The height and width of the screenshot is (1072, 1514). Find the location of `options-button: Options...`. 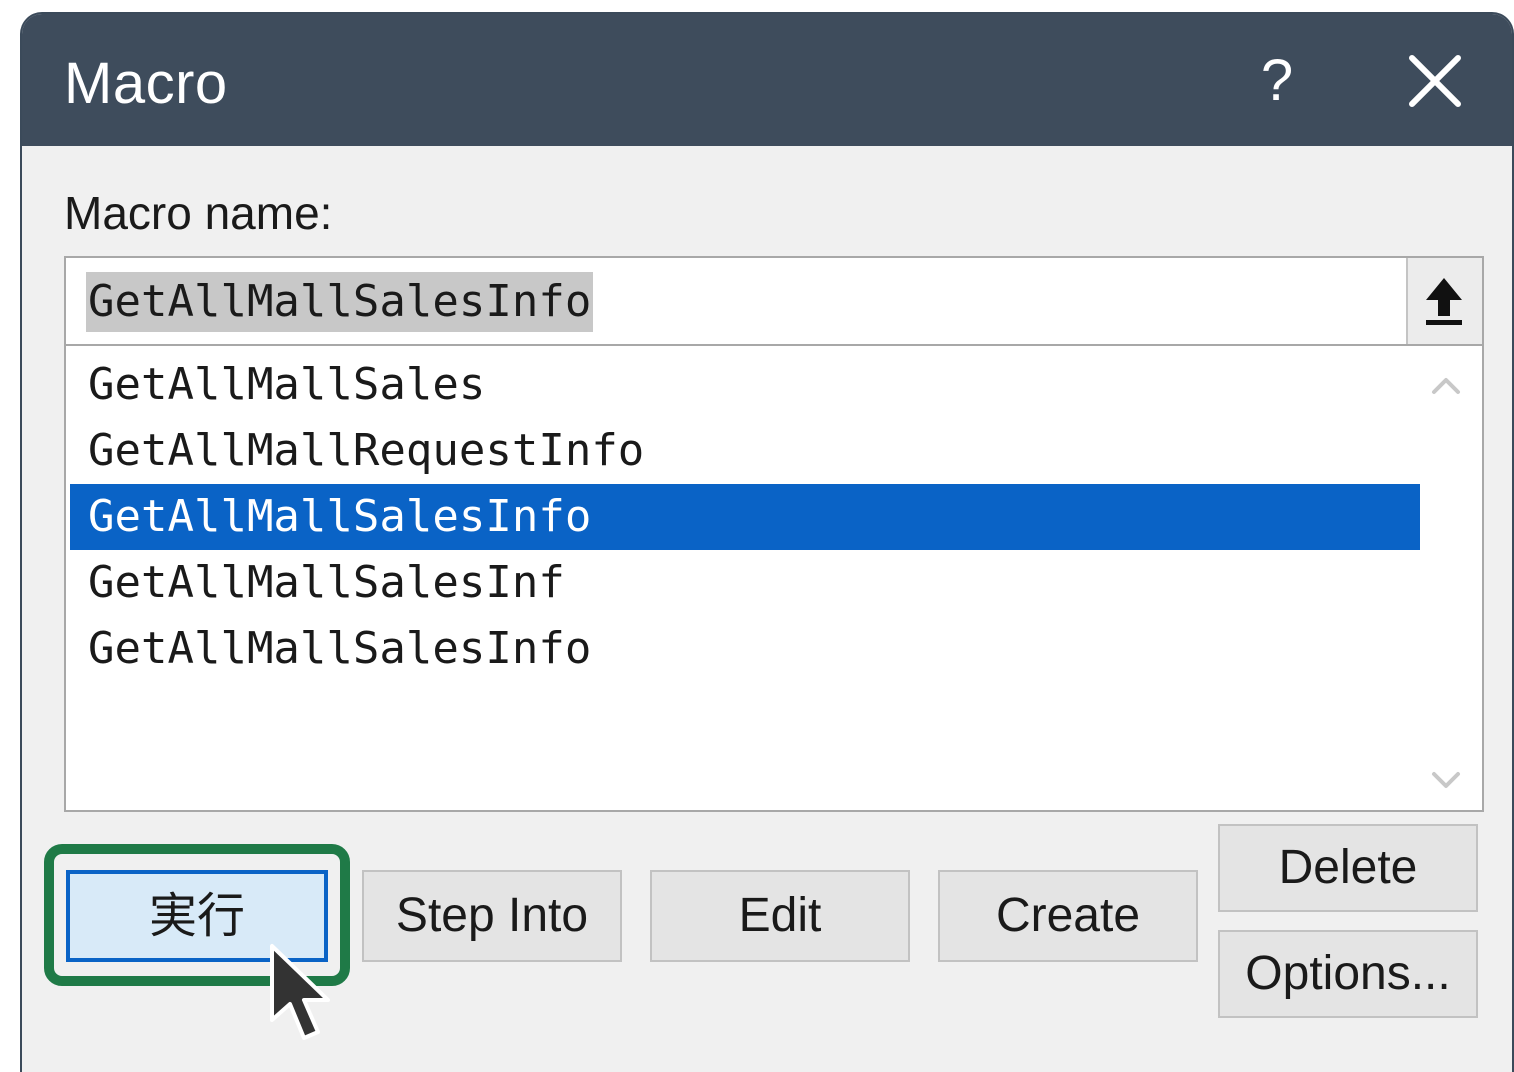

options-button: Options... is located at coordinates (1348, 974).